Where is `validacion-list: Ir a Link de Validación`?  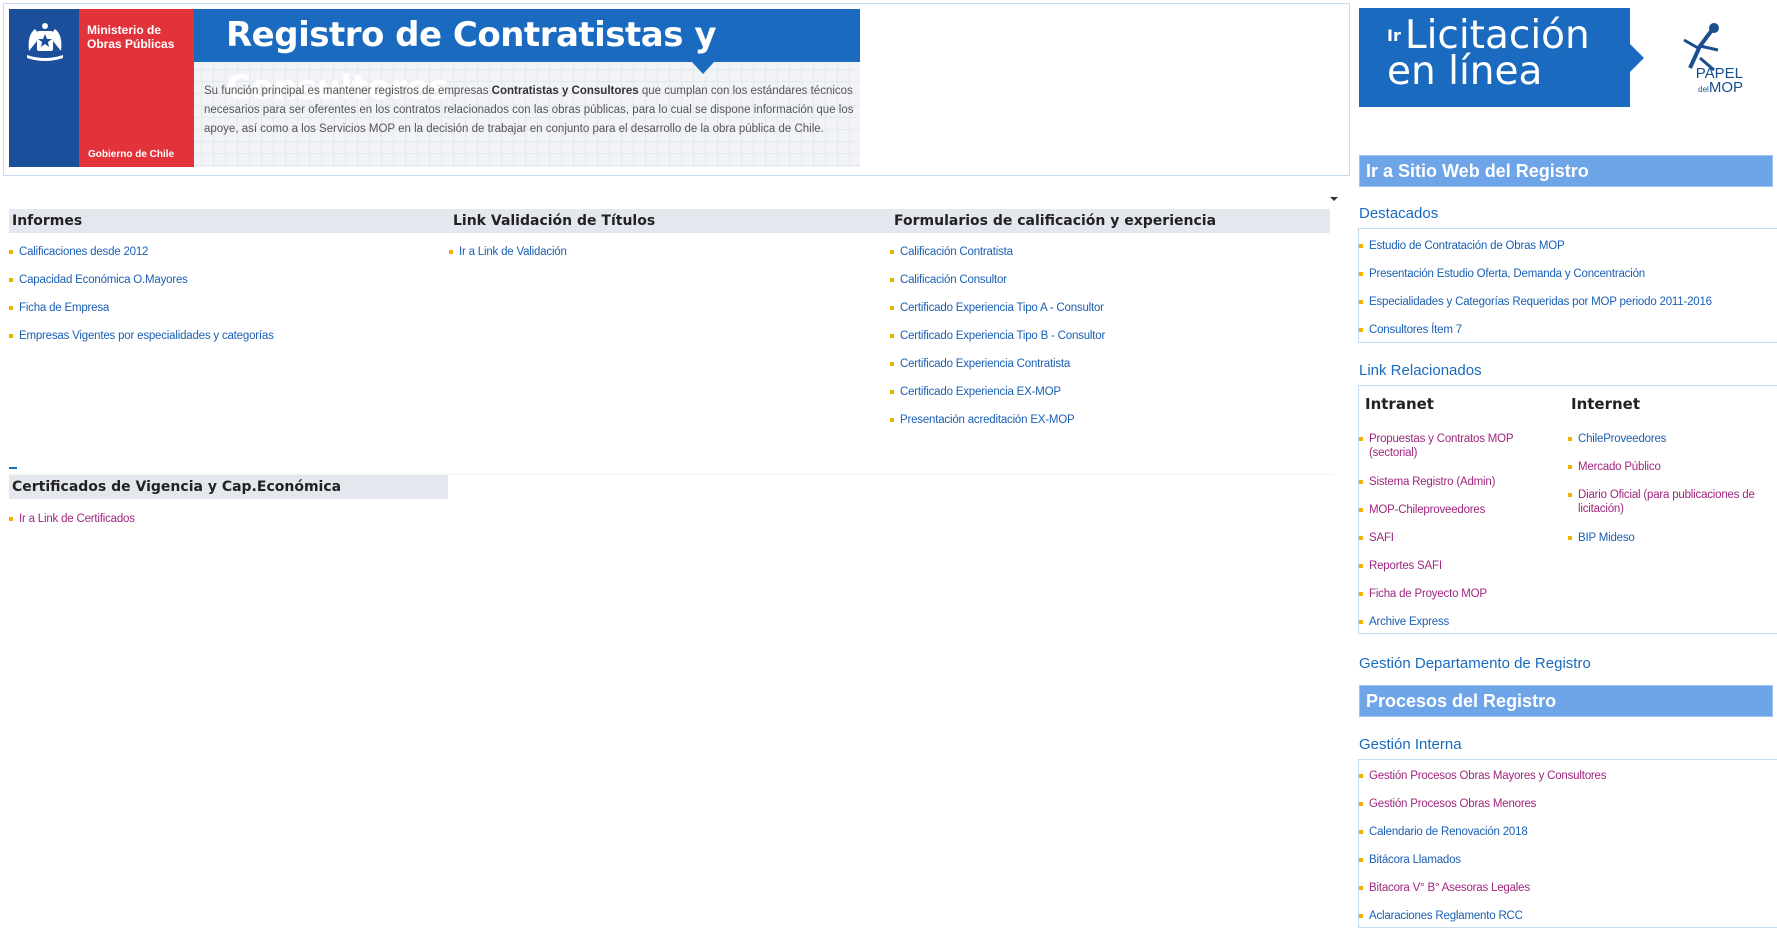 validacion-list: Ir a Link de Validación is located at coordinates (508, 259).